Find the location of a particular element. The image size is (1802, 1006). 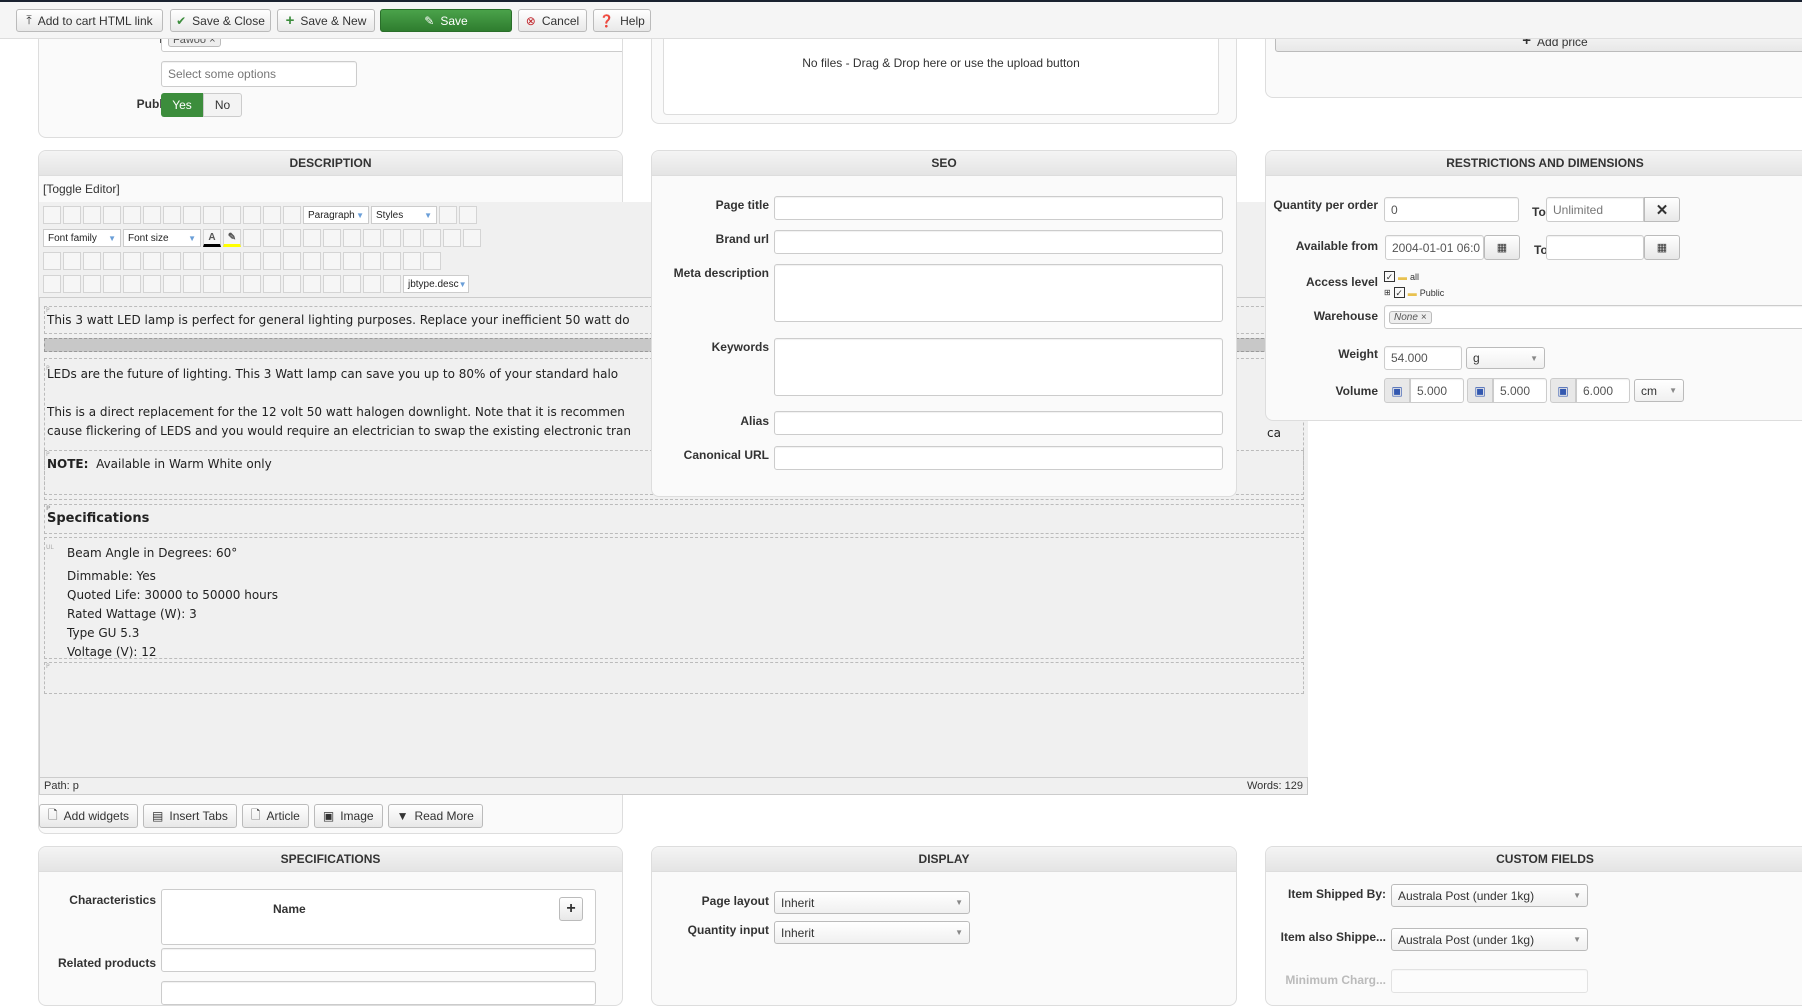

charmap-icon is located at coordinates (452, 238).